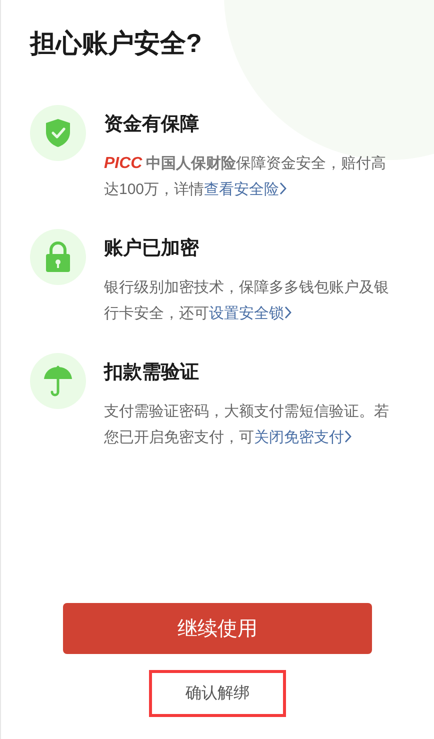 The image size is (434, 739). What do you see at coordinates (58, 133) in the screenshot?
I see `shield-check-icon` at bounding box center [58, 133].